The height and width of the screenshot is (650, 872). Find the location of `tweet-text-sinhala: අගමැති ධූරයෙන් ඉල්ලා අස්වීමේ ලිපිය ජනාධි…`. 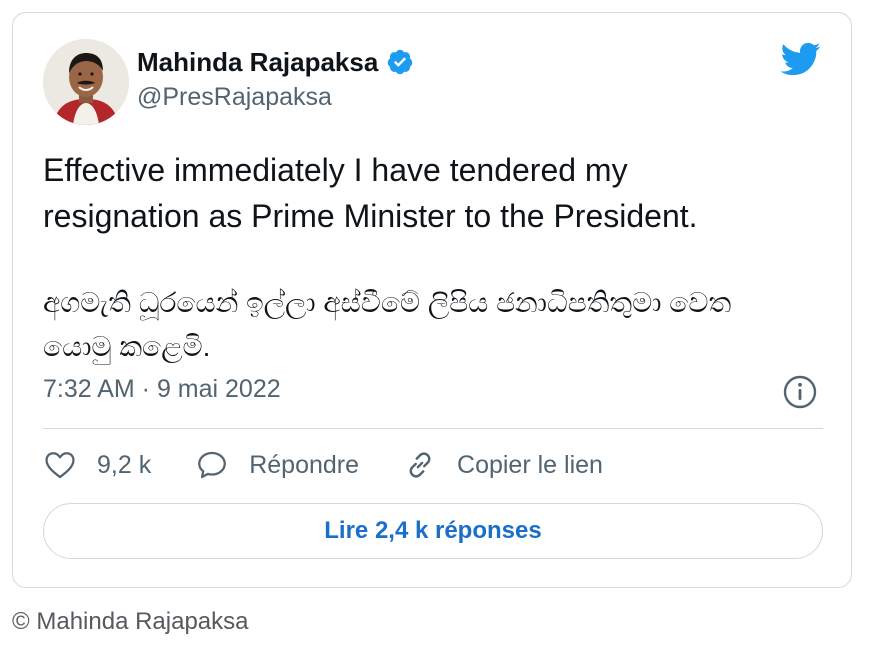

tweet-text-sinhala: අගමැති ධූරයෙන් ඉල්ලා අස්වීමේ ලිපිය ජනාධි… is located at coordinates (387, 324).